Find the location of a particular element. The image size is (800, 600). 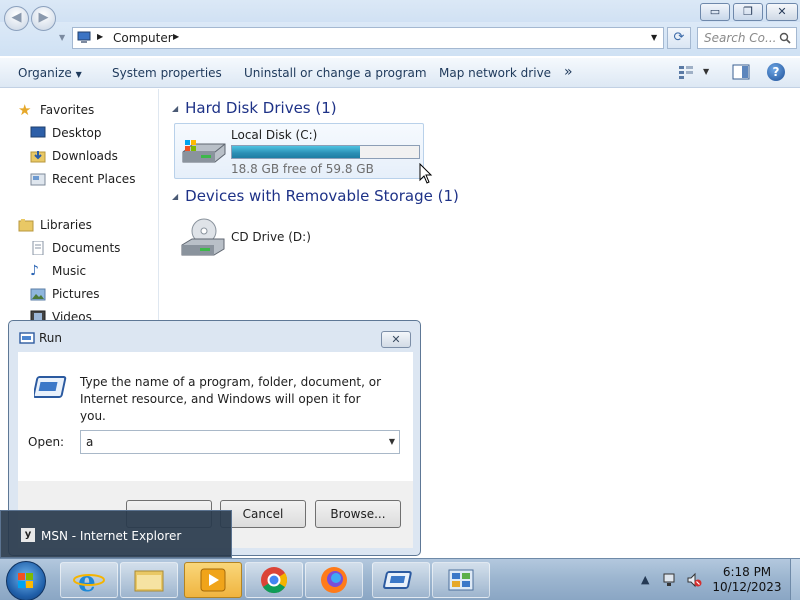

windows-logo-icon is located at coordinates (25, 580).